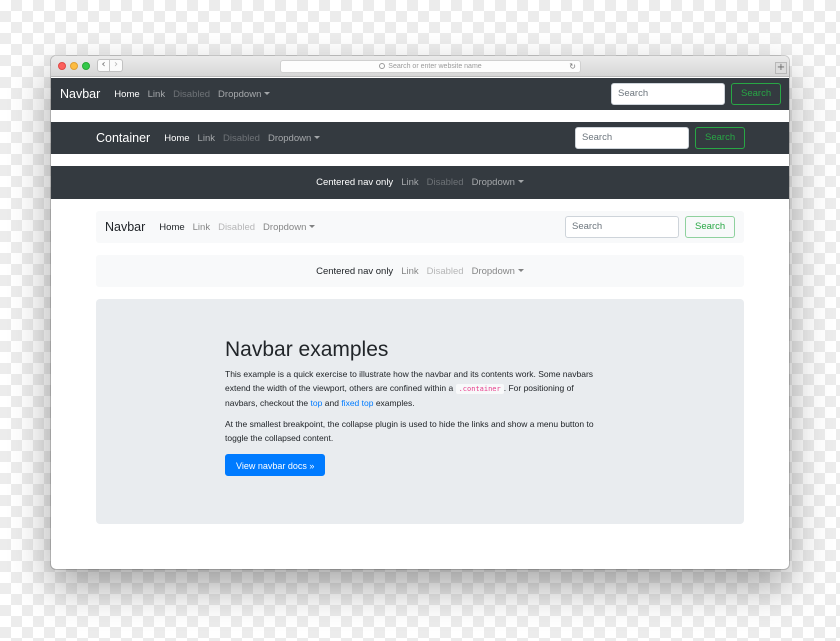 Image resolution: width=840 pixels, height=641 pixels. I want to click on title-bar: ‹ › Search or enter website name ↻ +, so click(420, 66).